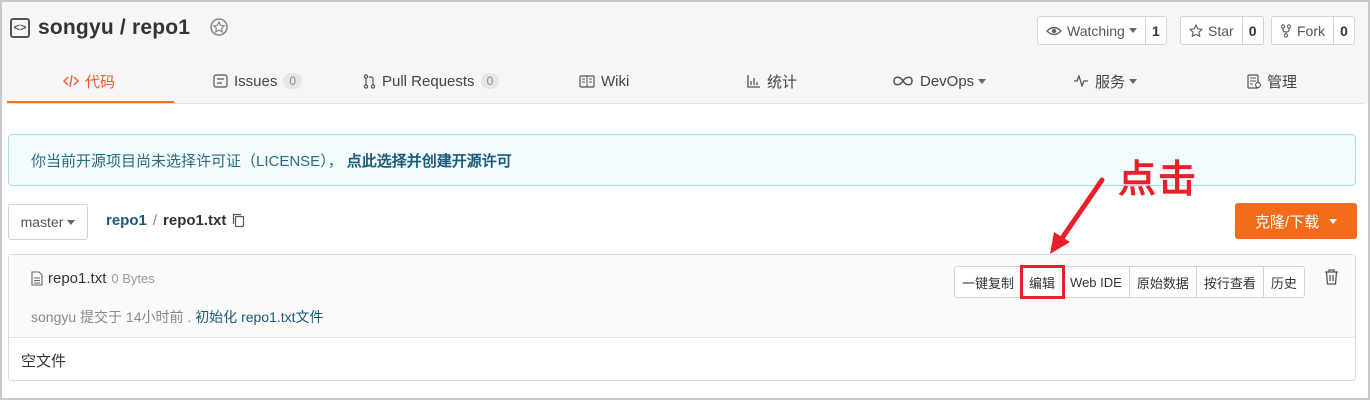 The width and height of the screenshot is (1370, 400). What do you see at coordinates (53, 317) in the screenshot?
I see `commit-author: songyu` at bounding box center [53, 317].